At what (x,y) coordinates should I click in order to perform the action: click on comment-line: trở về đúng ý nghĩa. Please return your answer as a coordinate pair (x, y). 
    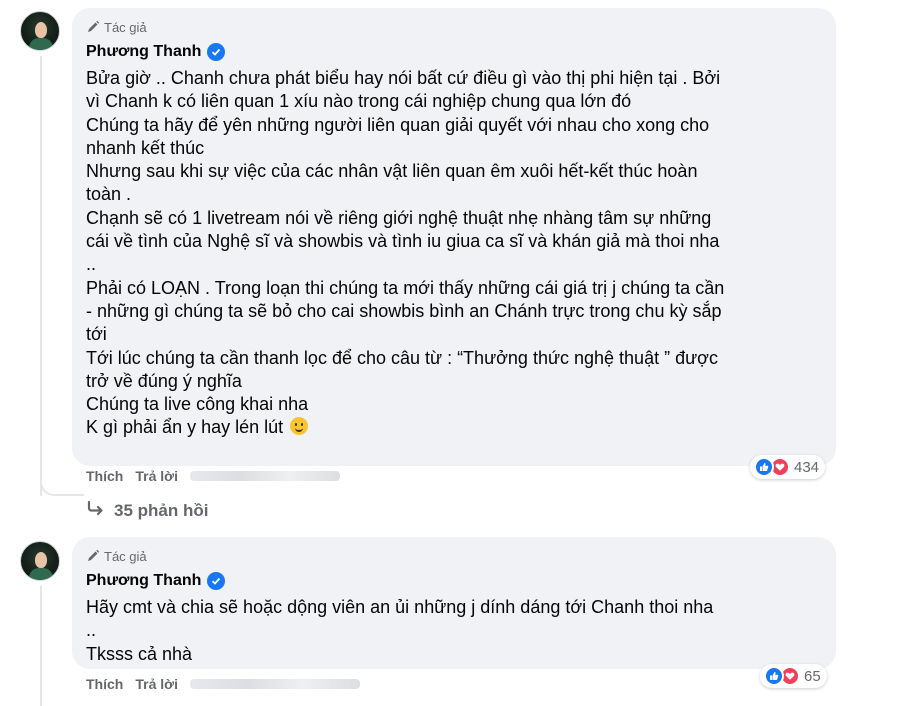
    Looking at the image, I should click on (164, 380).